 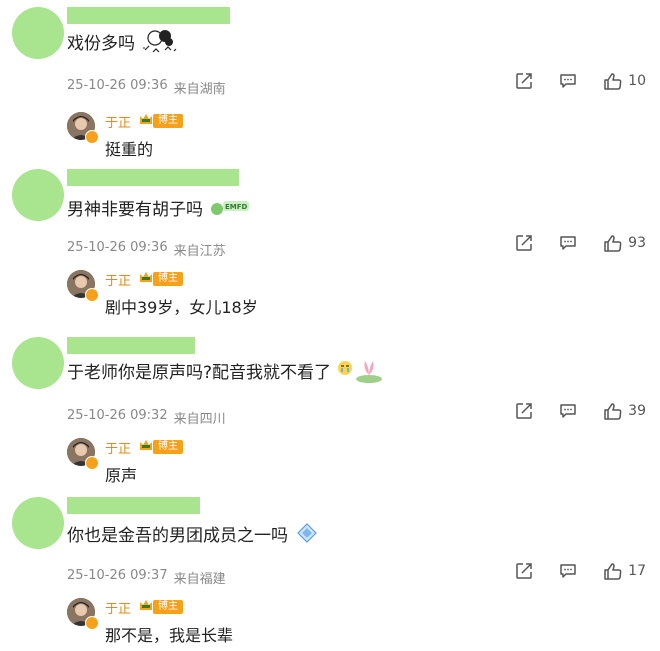 I want to click on crying-lotus-sticker-icon, so click(x=360, y=370).